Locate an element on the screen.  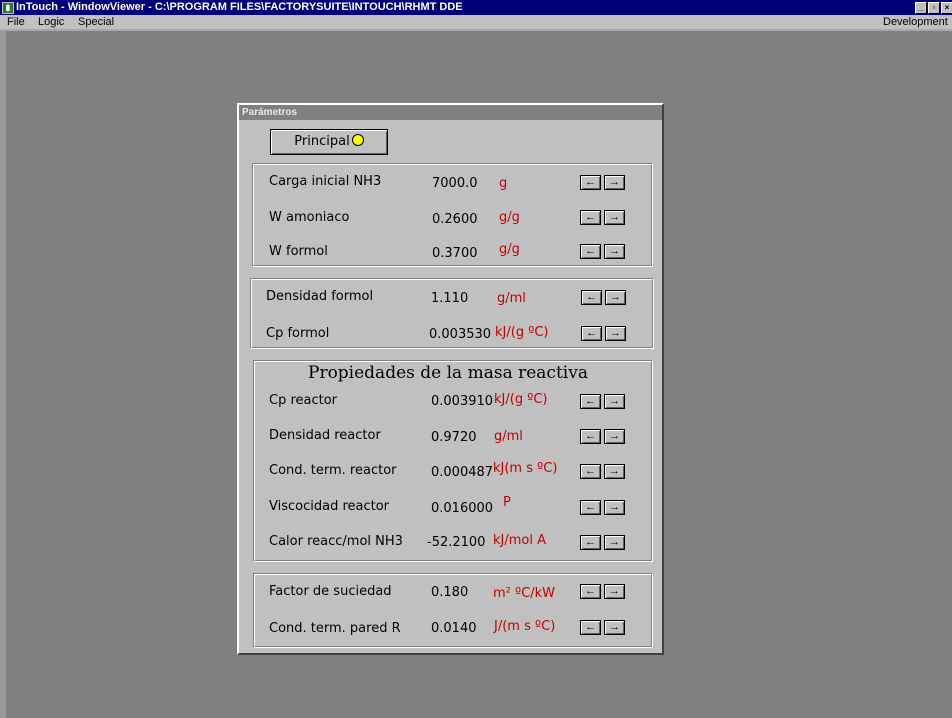
row-label: Cp formol is located at coordinates (298, 333).